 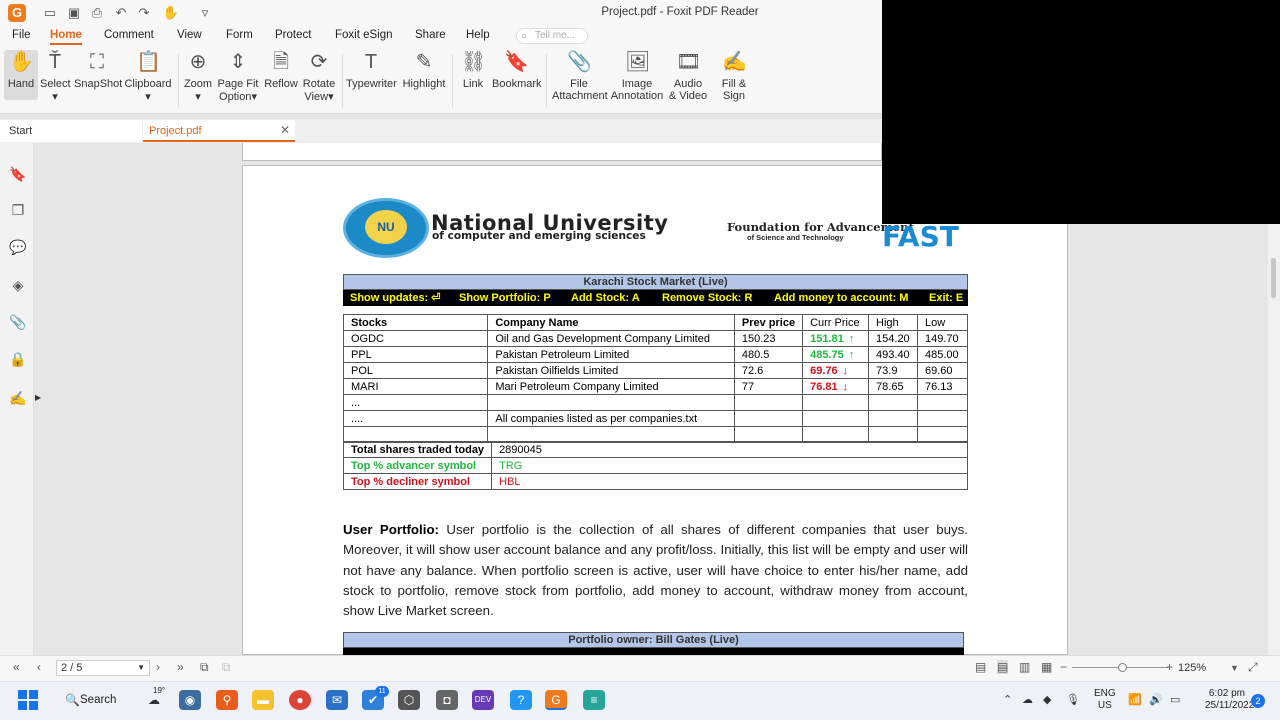 What do you see at coordinates (50, 13) in the screenshot?
I see `open-icon: ▭` at bounding box center [50, 13].